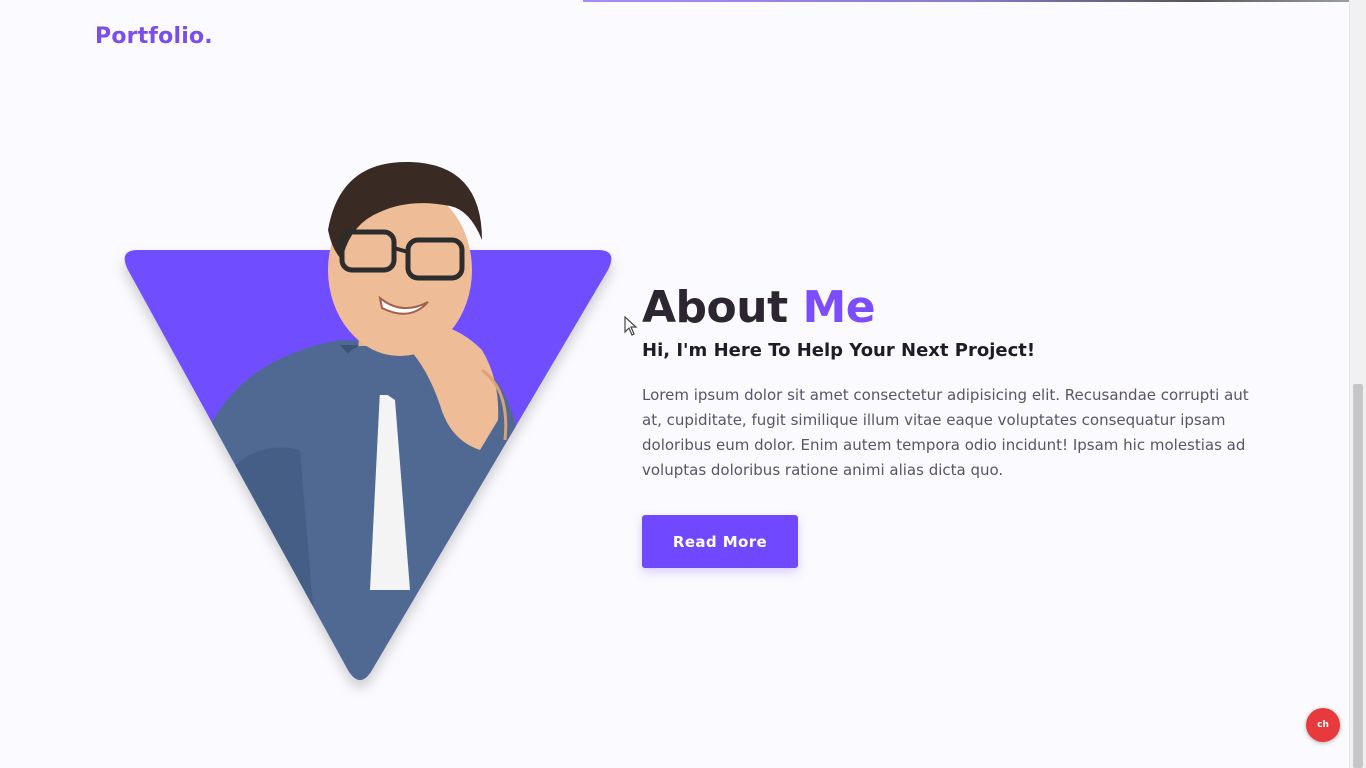 The height and width of the screenshot is (768, 1366). What do you see at coordinates (839, 307) in the screenshot?
I see `about-title-accent: Me` at bounding box center [839, 307].